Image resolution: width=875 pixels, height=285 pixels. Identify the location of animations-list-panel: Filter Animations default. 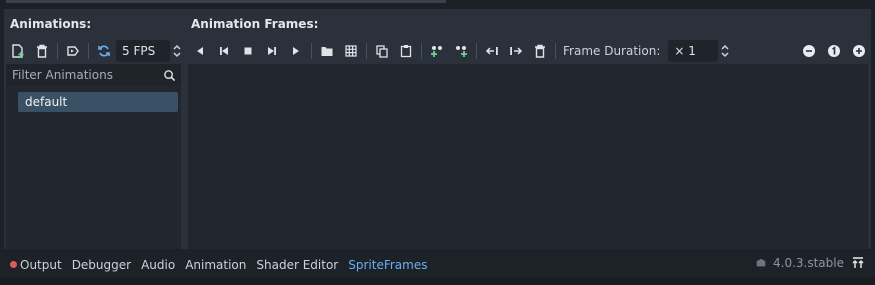
(93, 156).